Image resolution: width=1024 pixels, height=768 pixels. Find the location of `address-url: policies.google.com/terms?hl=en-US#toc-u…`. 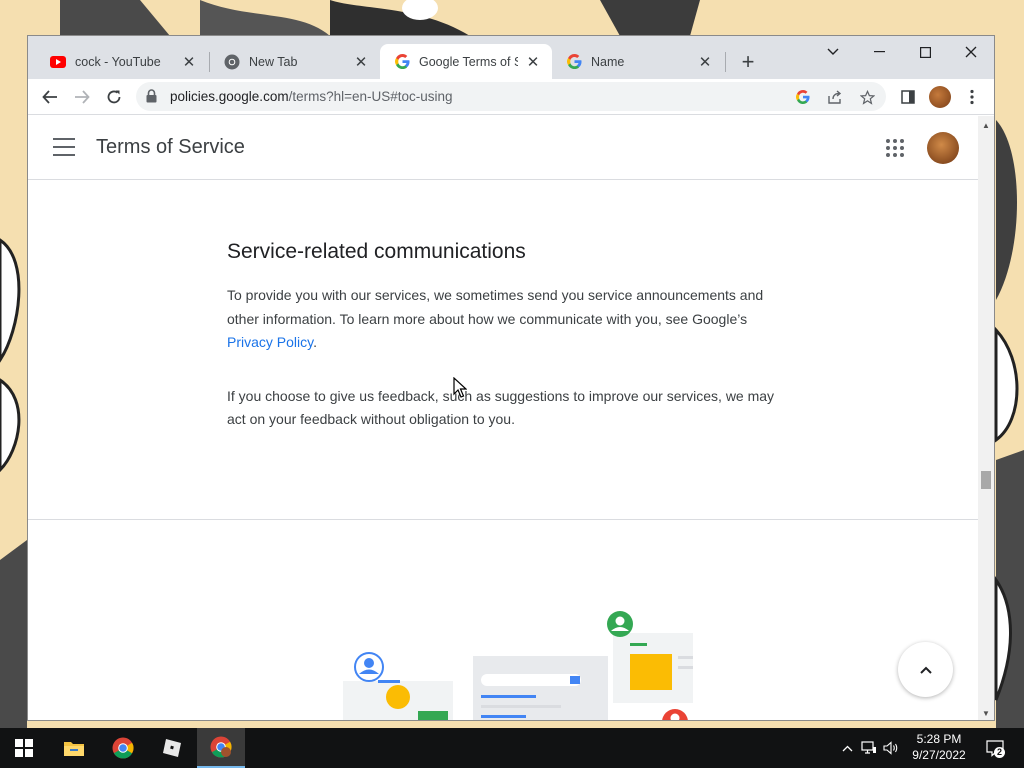

address-url: policies.google.com/terms?hl=en-US#toc-u… is located at coordinates (311, 96).